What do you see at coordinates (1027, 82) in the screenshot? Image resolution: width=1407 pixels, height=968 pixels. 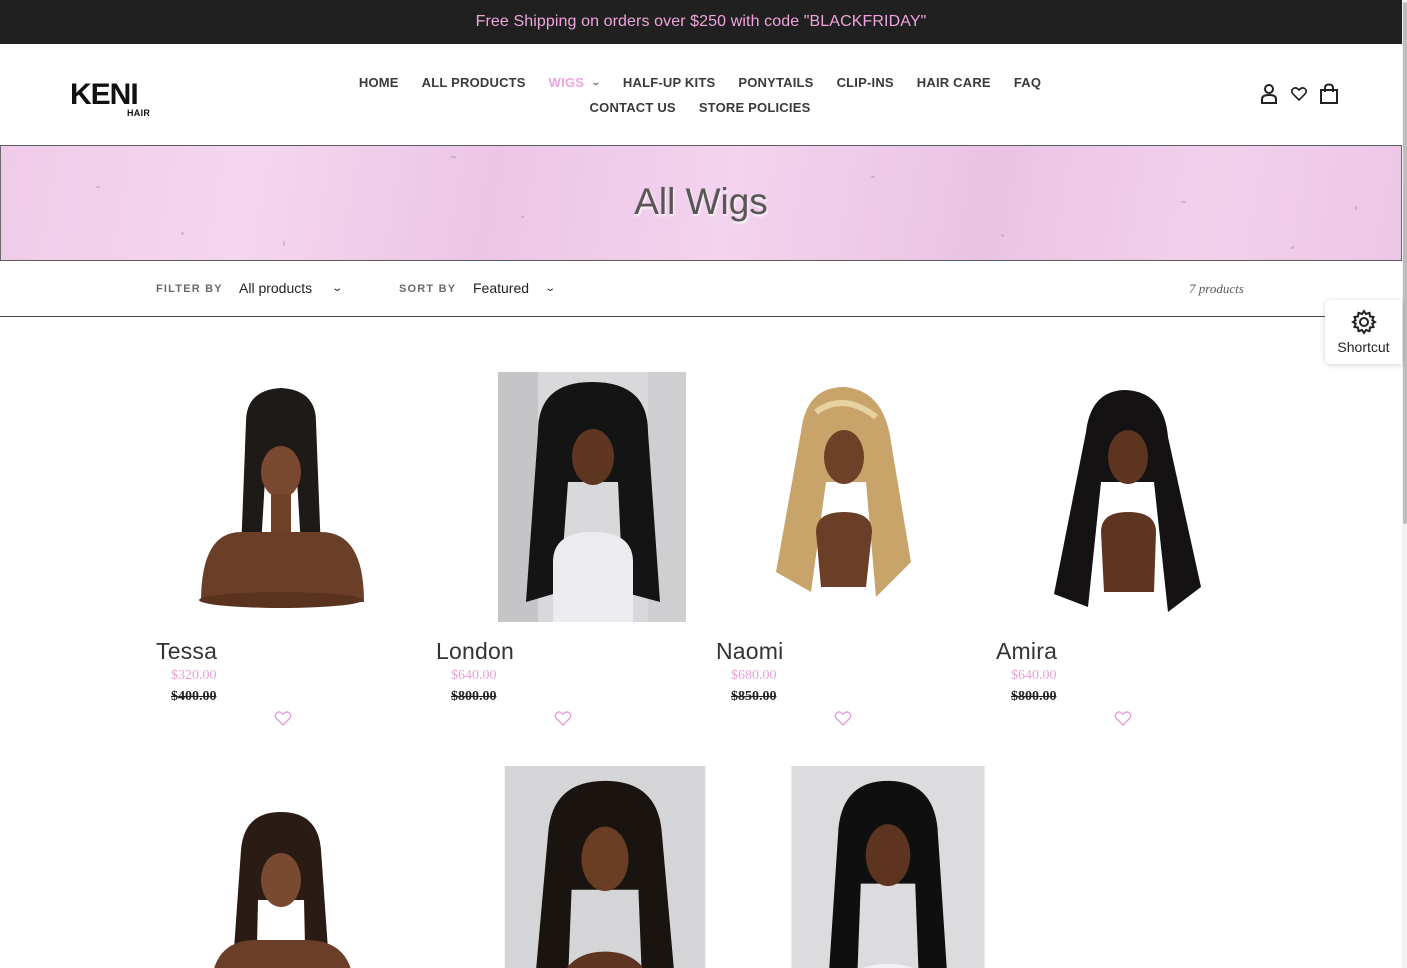 I see `nav-faq: FAQ` at bounding box center [1027, 82].